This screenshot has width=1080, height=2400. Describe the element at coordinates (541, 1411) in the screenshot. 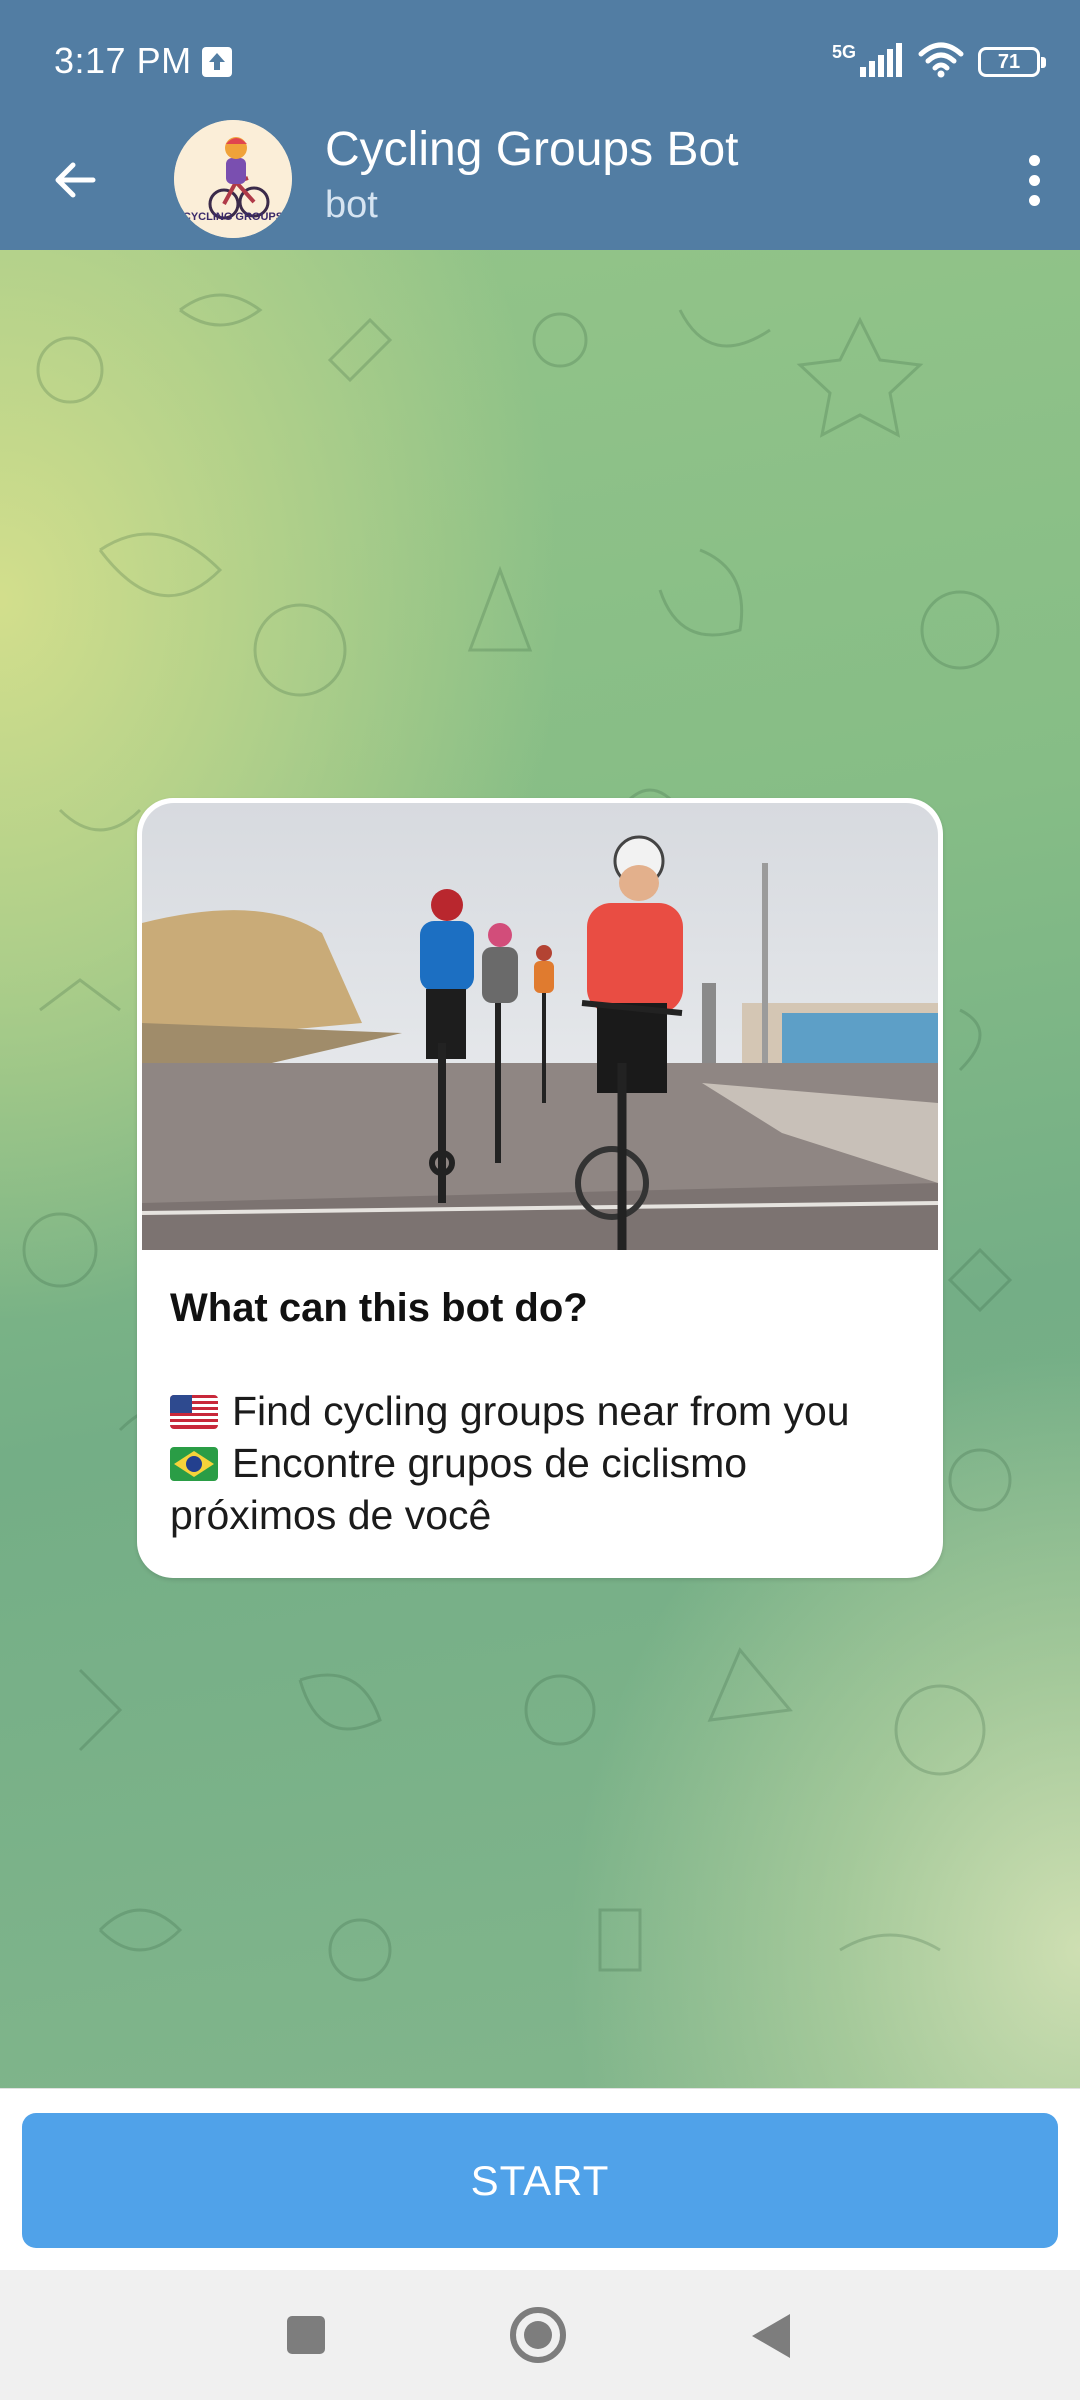

I see `description-text-english: Find cycling groups near from you` at that location.